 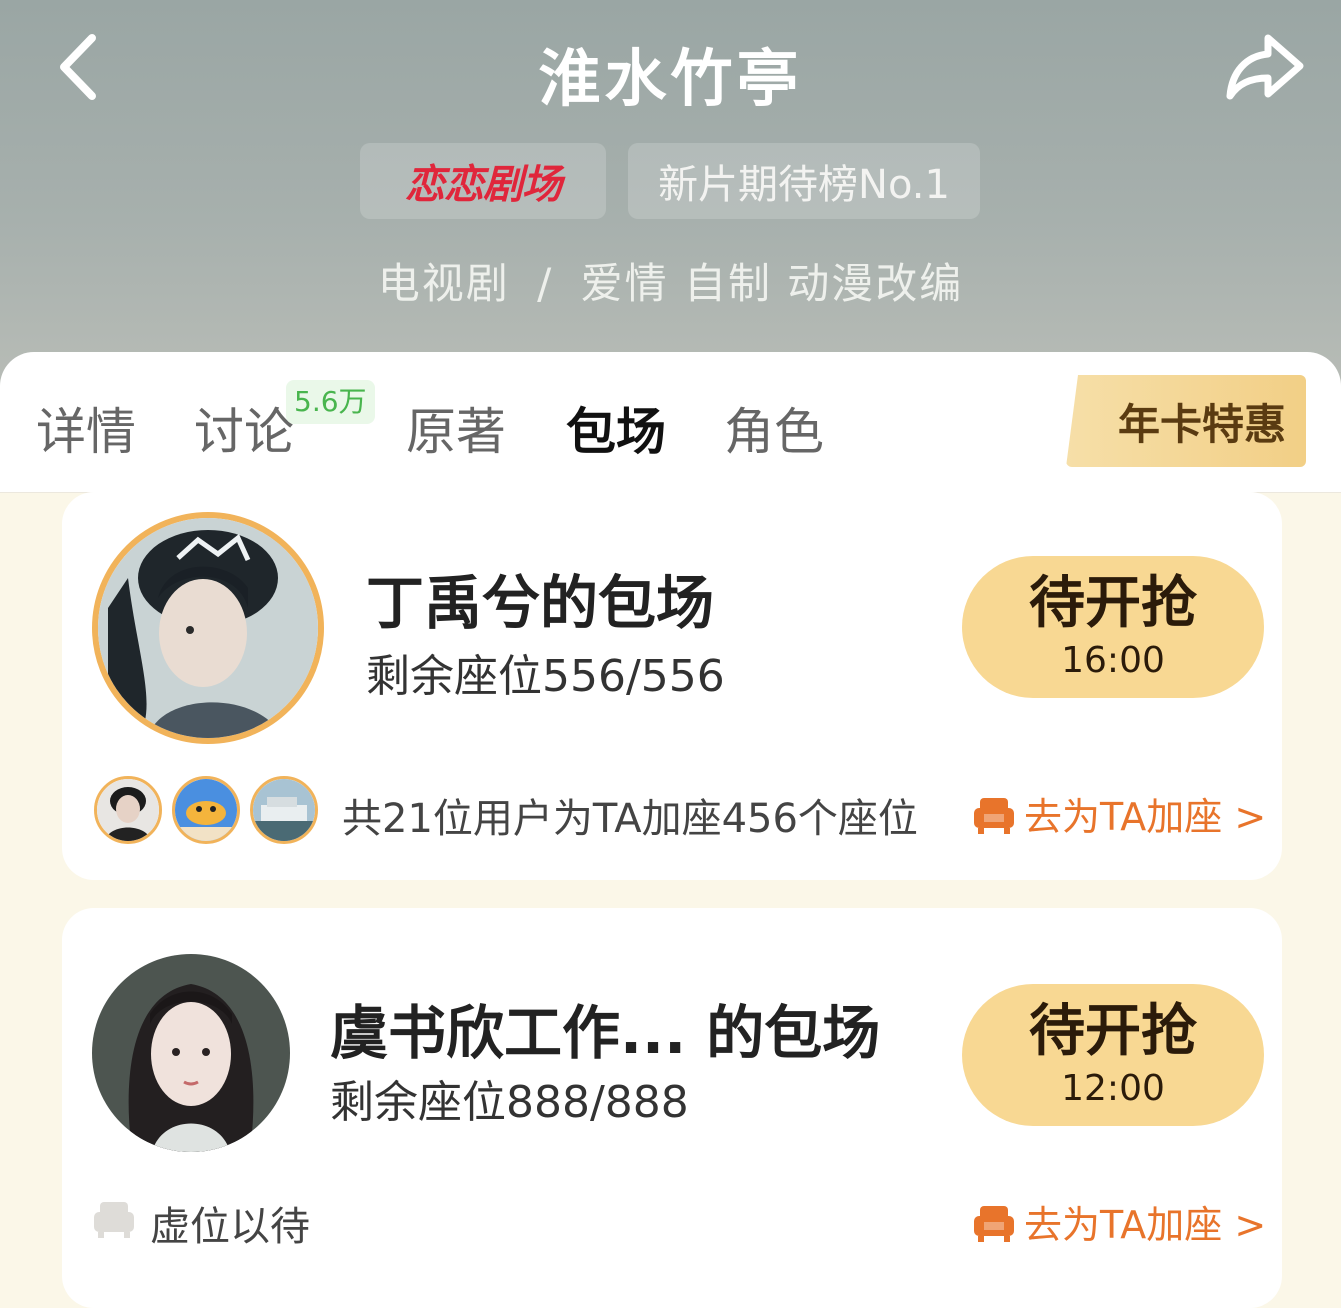 What do you see at coordinates (774, 428) in the screenshot?
I see `tab-characters: 角色` at bounding box center [774, 428].